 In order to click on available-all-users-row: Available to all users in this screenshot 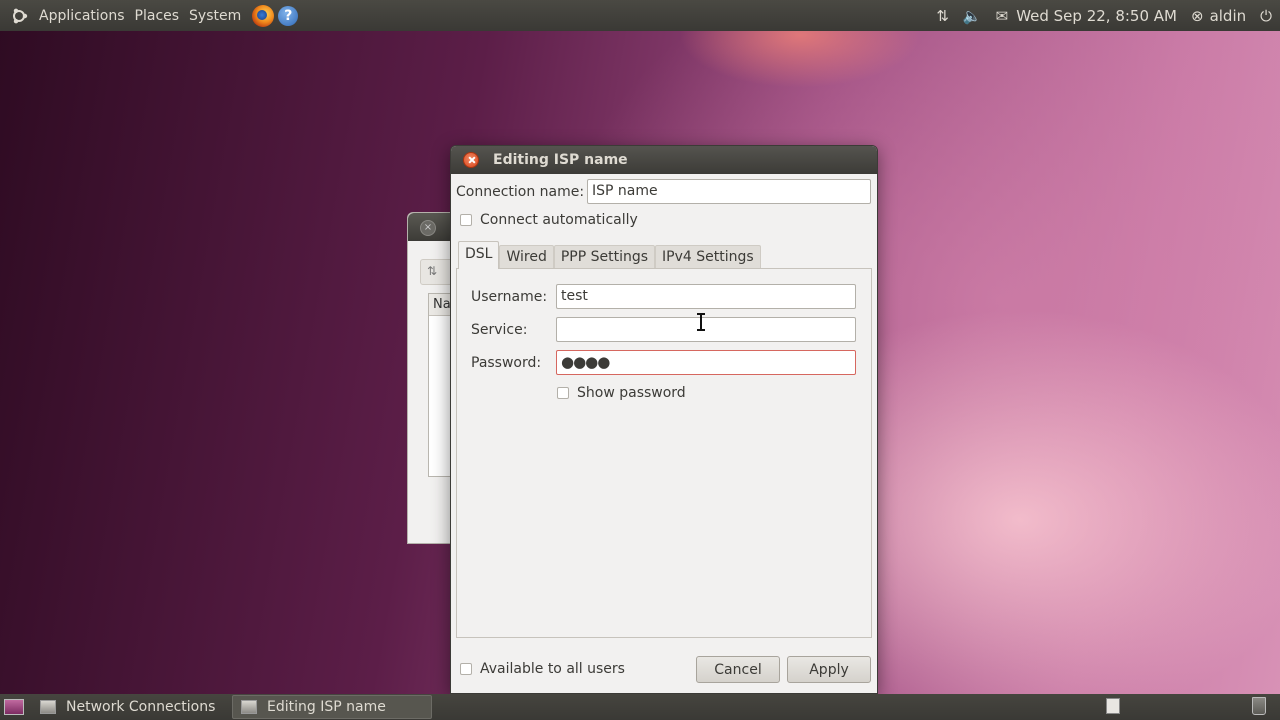, I will do `click(542, 669)`.